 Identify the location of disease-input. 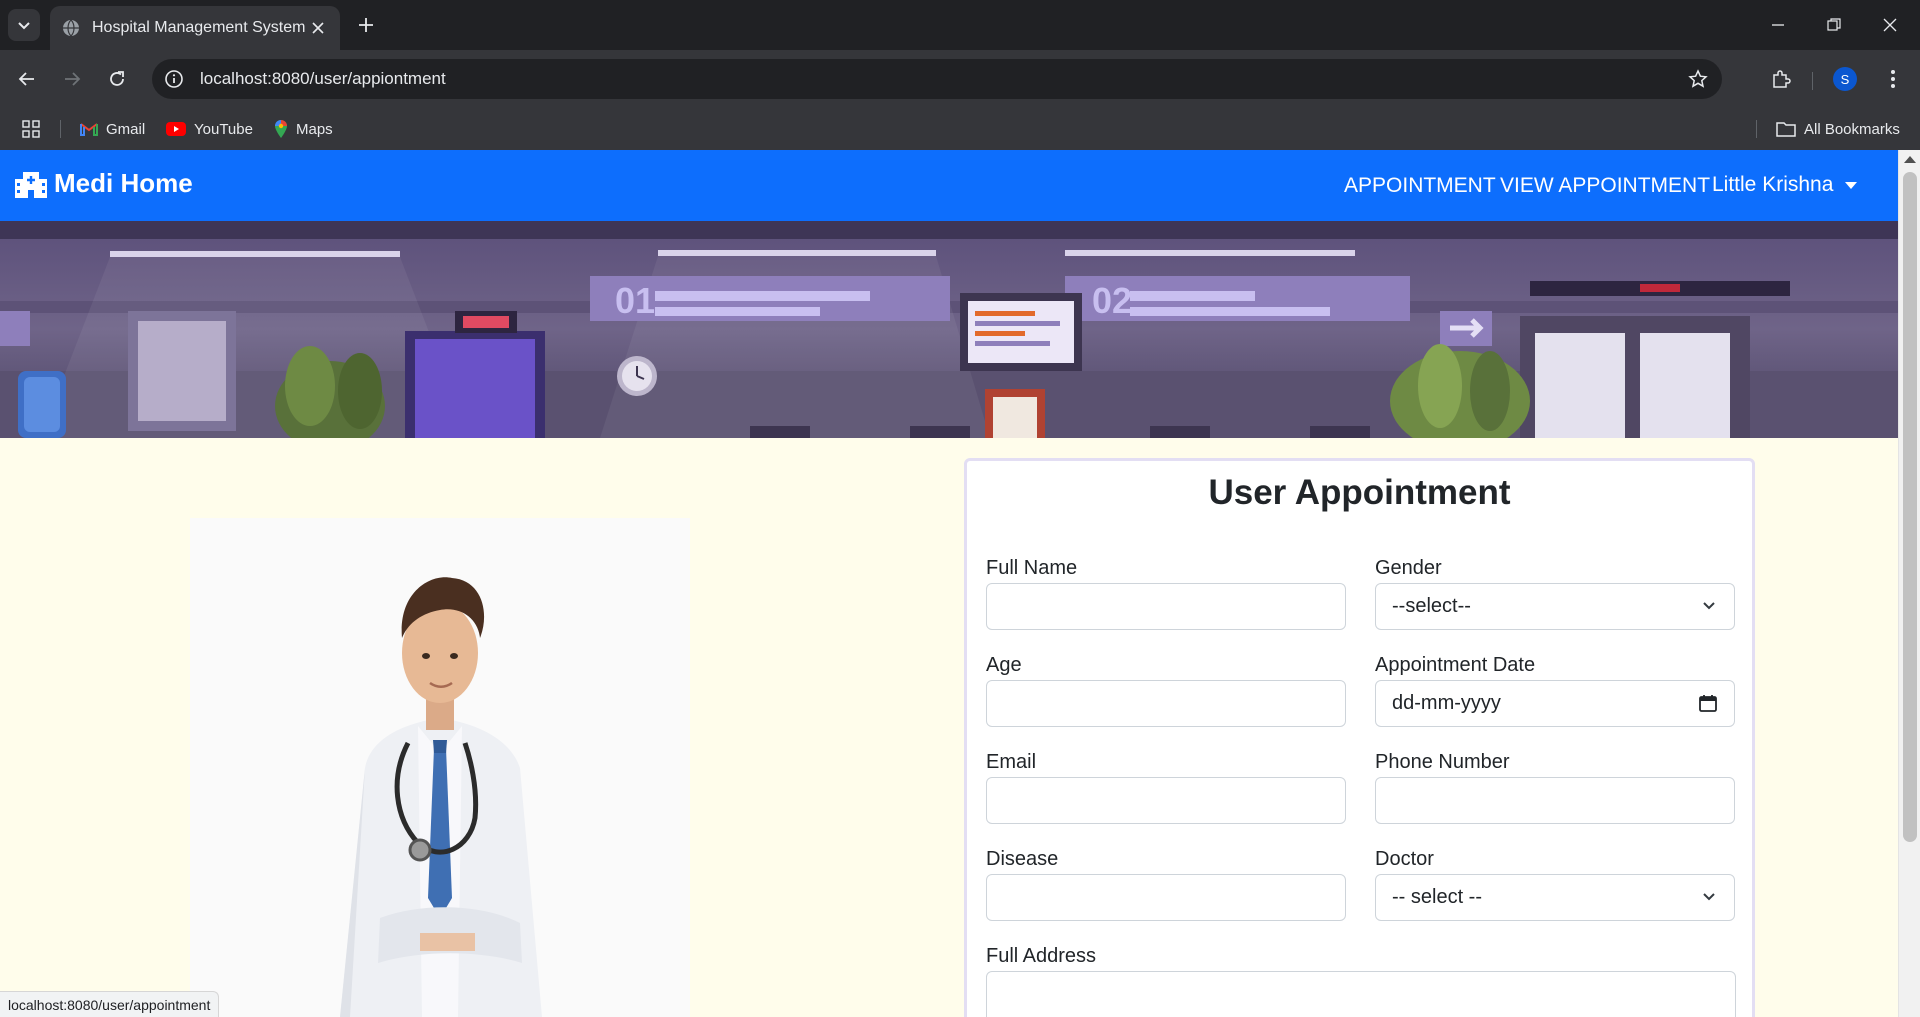
(1166, 897).